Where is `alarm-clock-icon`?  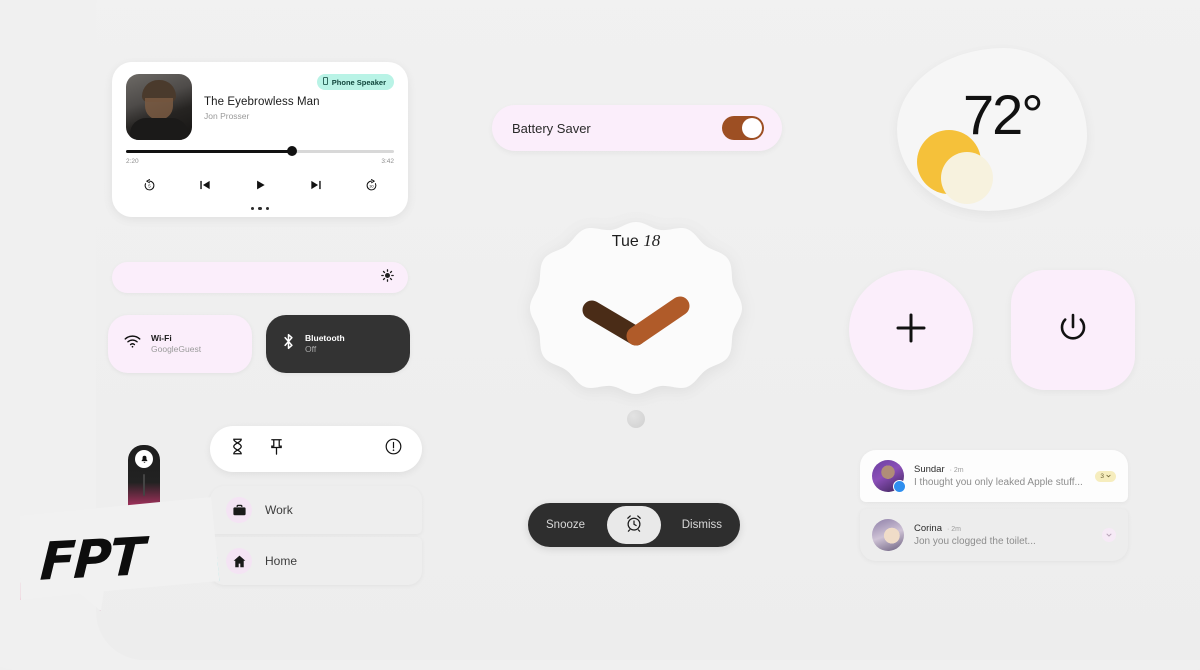 alarm-clock-icon is located at coordinates (634, 525).